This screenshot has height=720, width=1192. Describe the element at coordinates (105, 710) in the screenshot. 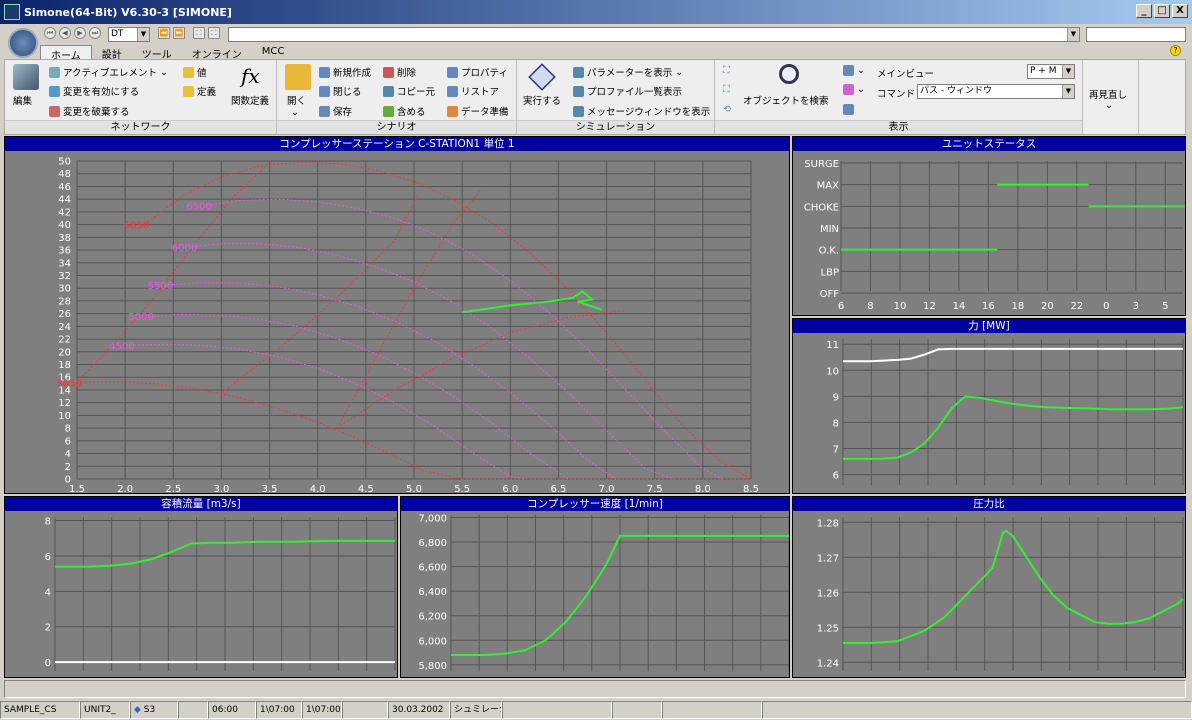

I see `status-unit: UNIT2_` at that location.